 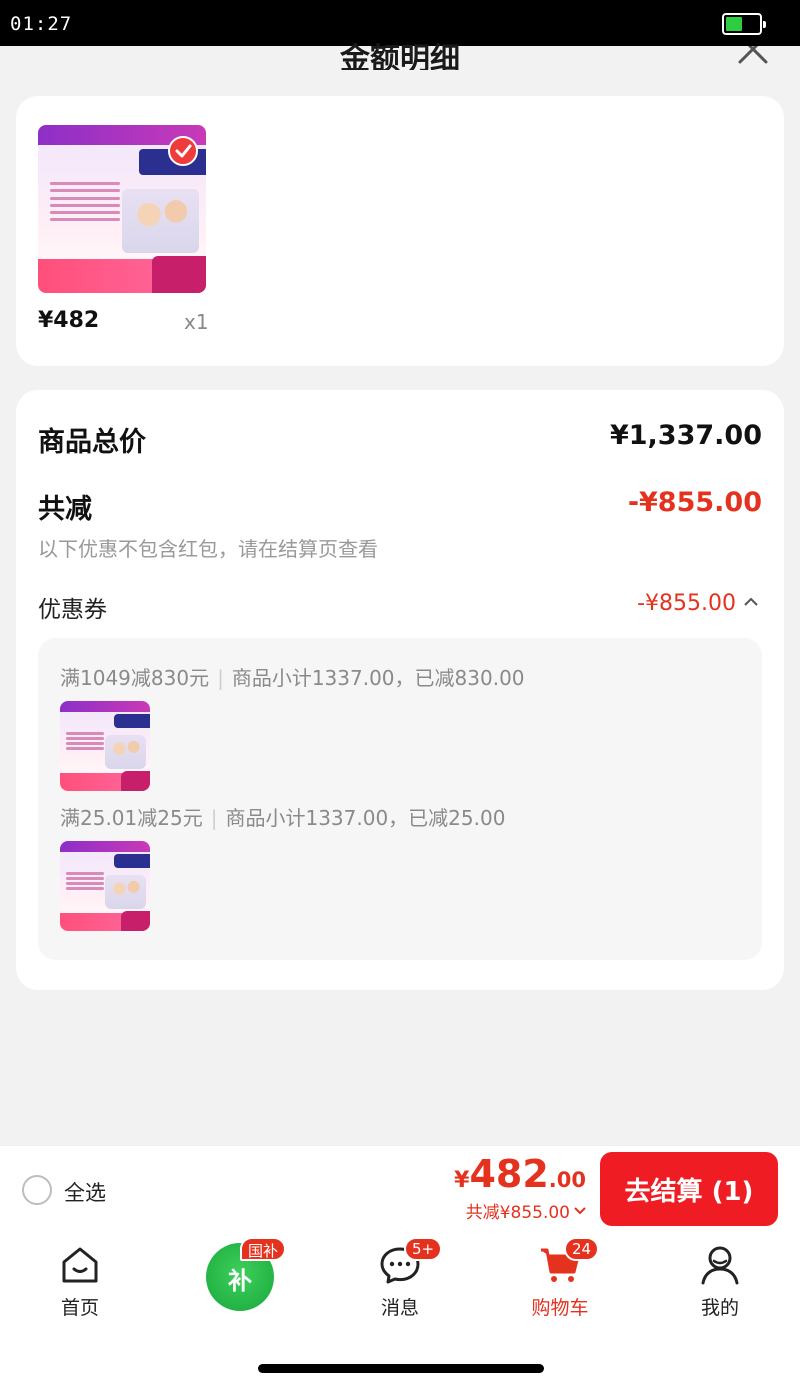 What do you see at coordinates (400, 56) in the screenshot?
I see `sheet-title: 金额明细` at bounding box center [400, 56].